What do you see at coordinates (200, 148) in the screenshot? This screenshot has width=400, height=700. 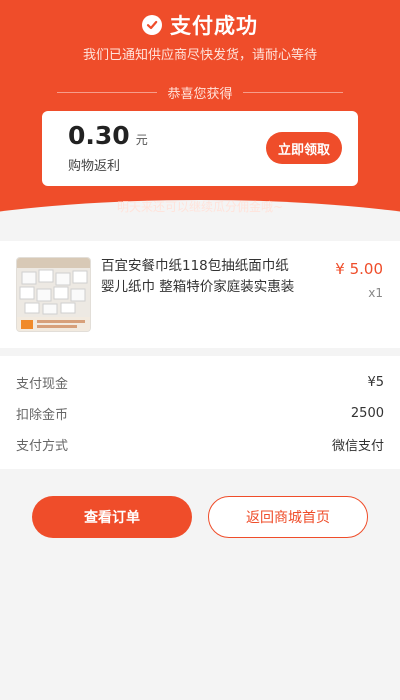 I see `reward-card: 0.30 元 购物返利 立即领取` at bounding box center [200, 148].